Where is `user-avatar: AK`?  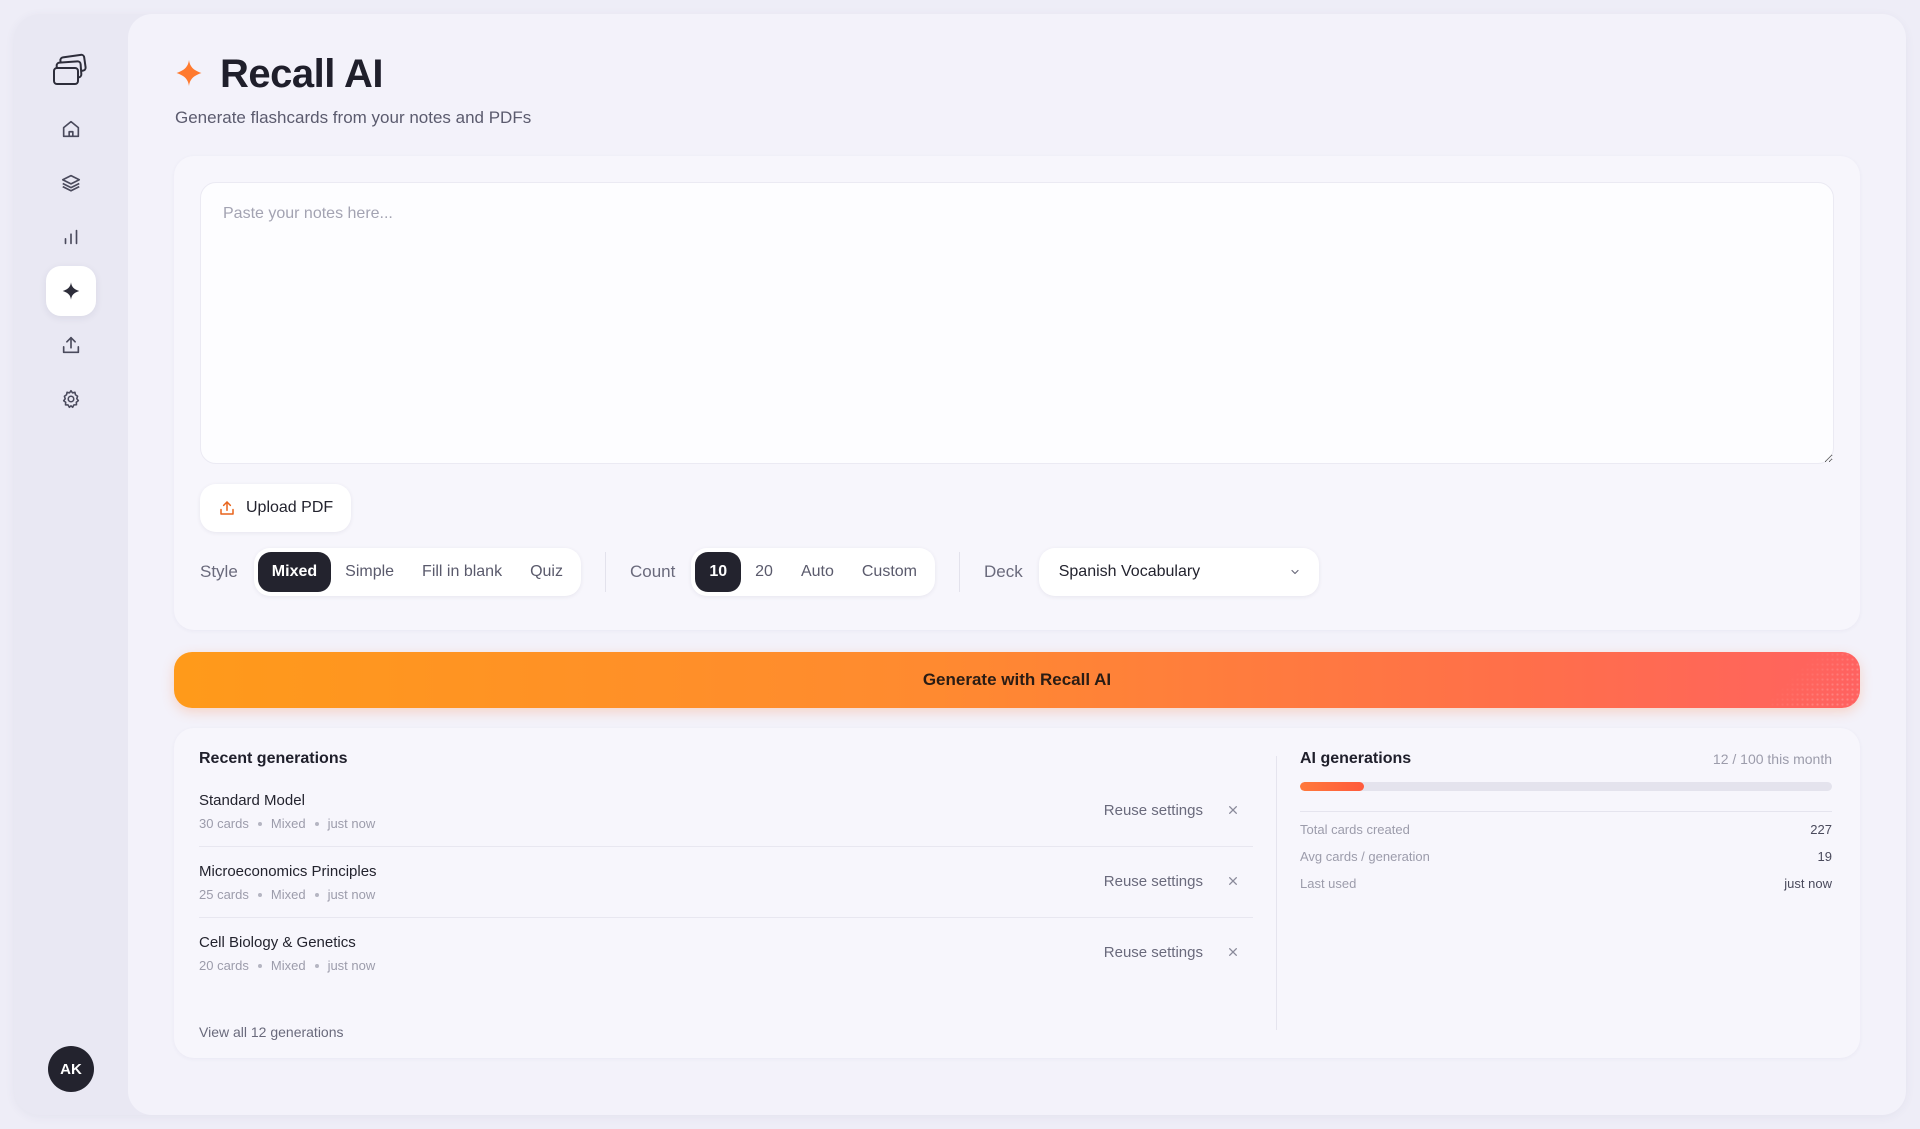 user-avatar: AK is located at coordinates (71, 1069).